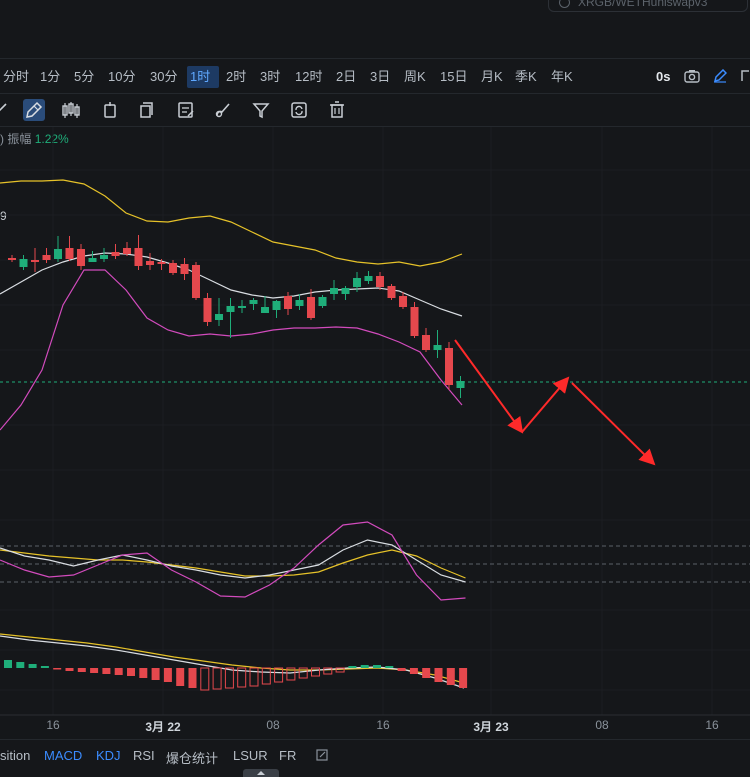 The image size is (750, 777). What do you see at coordinates (236, 316) in the screenshot?
I see `candlesticks` at bounding box center [236, 316].